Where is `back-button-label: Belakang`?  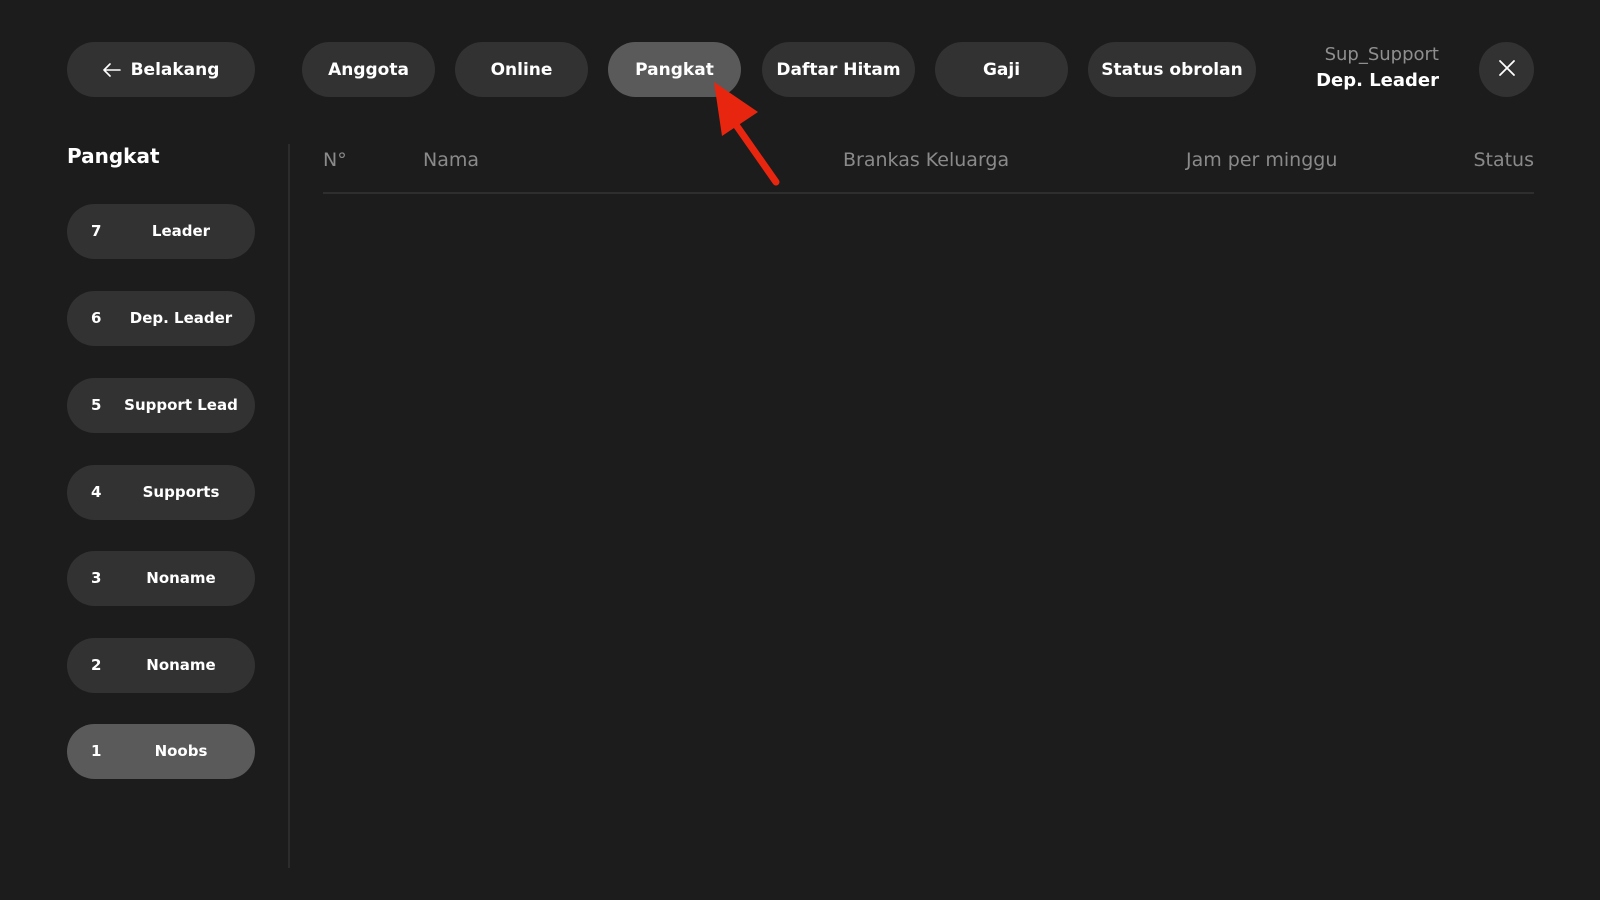 back-button-label: Belakang is located at coordinates (175, 69).